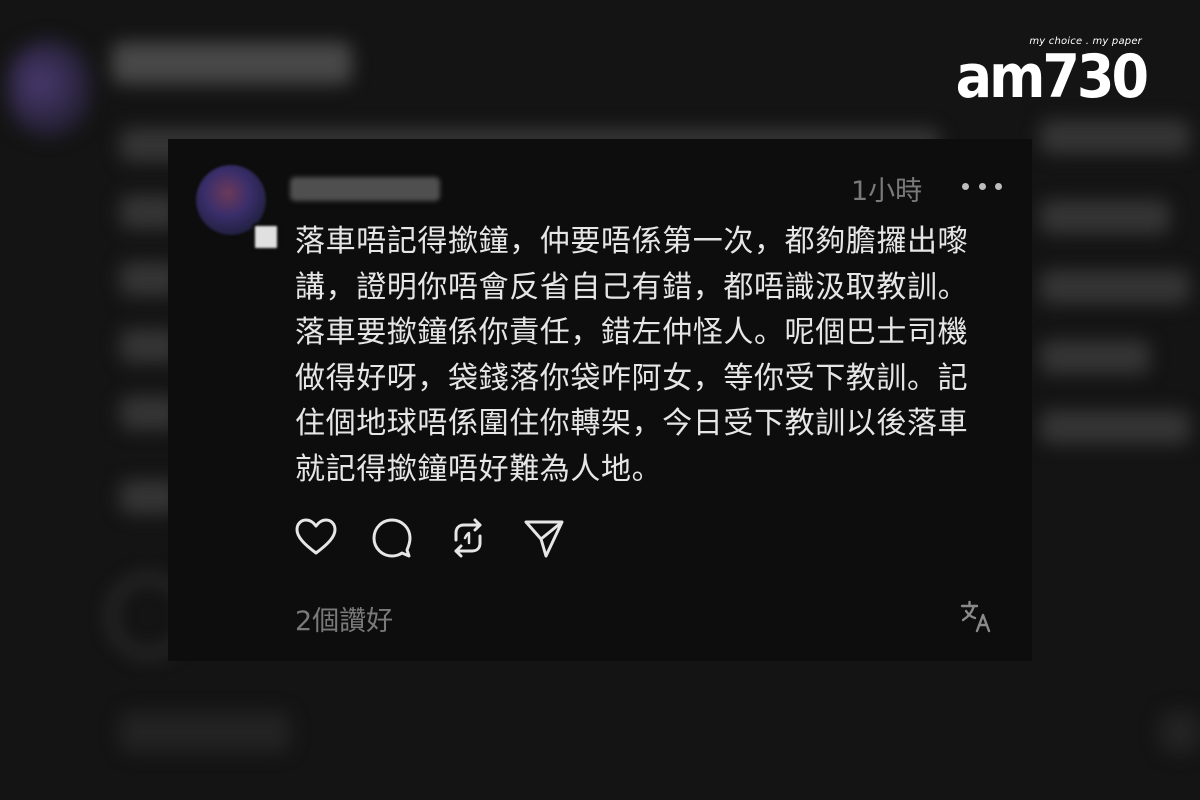 The width and height of the screenshot is (1200, 800). Describe the element at coordinates (544, 538) in the screenshot. I see `send-icon` at that location.